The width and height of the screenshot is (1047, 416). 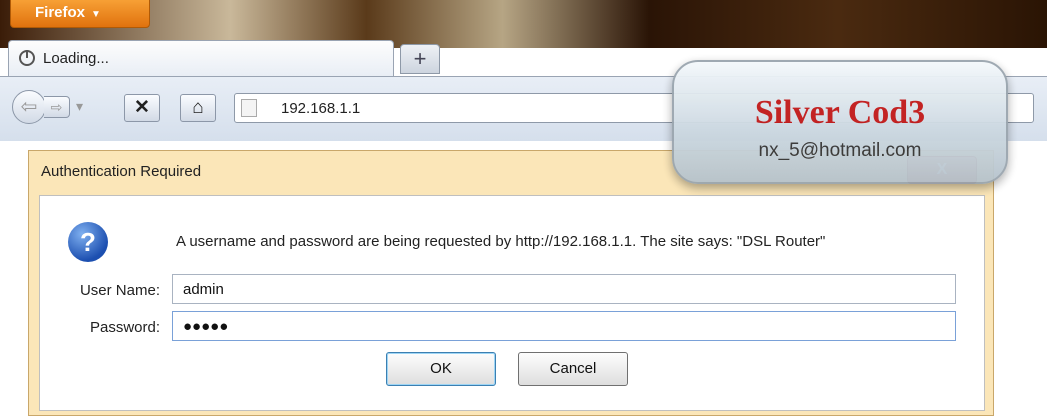 What do you see at coordinates (573, 369) in the screenshot?
I see `cancel-button: Cancel` at bounding box center [573, 369].